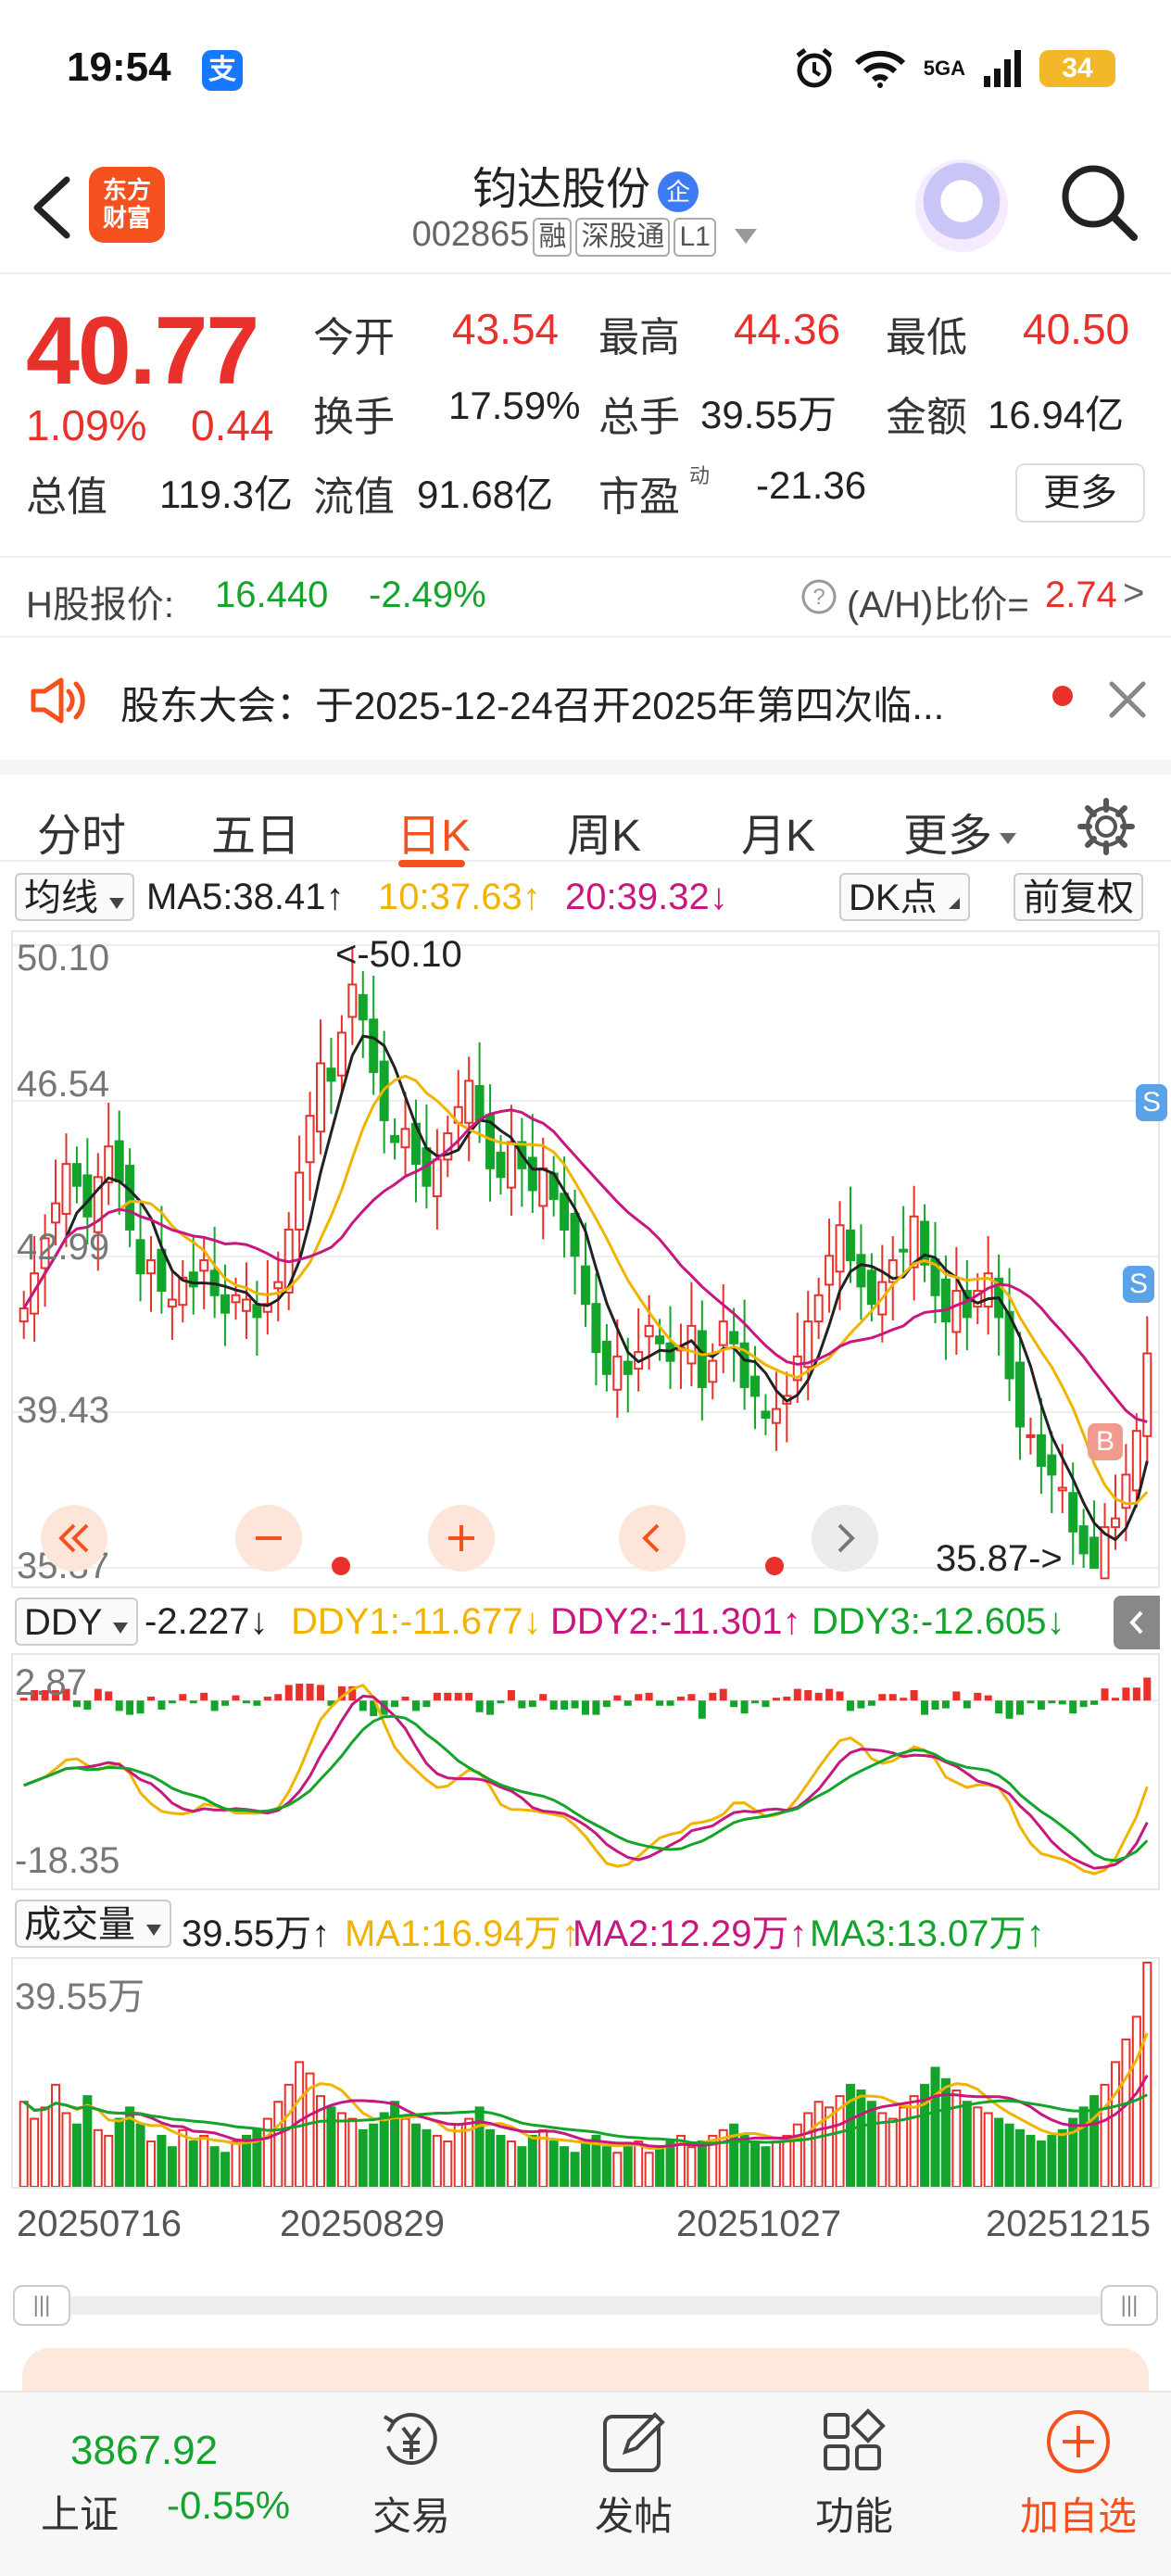  I want to click on more-button: 更多, so click(1080, 493).